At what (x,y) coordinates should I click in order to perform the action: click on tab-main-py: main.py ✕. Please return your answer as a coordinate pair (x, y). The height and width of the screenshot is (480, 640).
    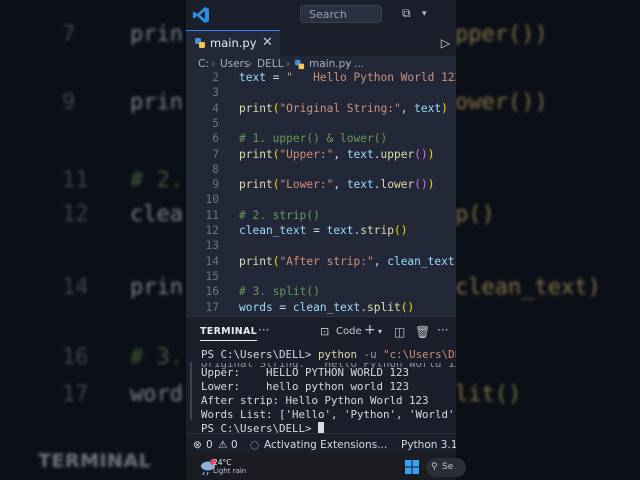
    Looking at the image, I should click on (233, 43).